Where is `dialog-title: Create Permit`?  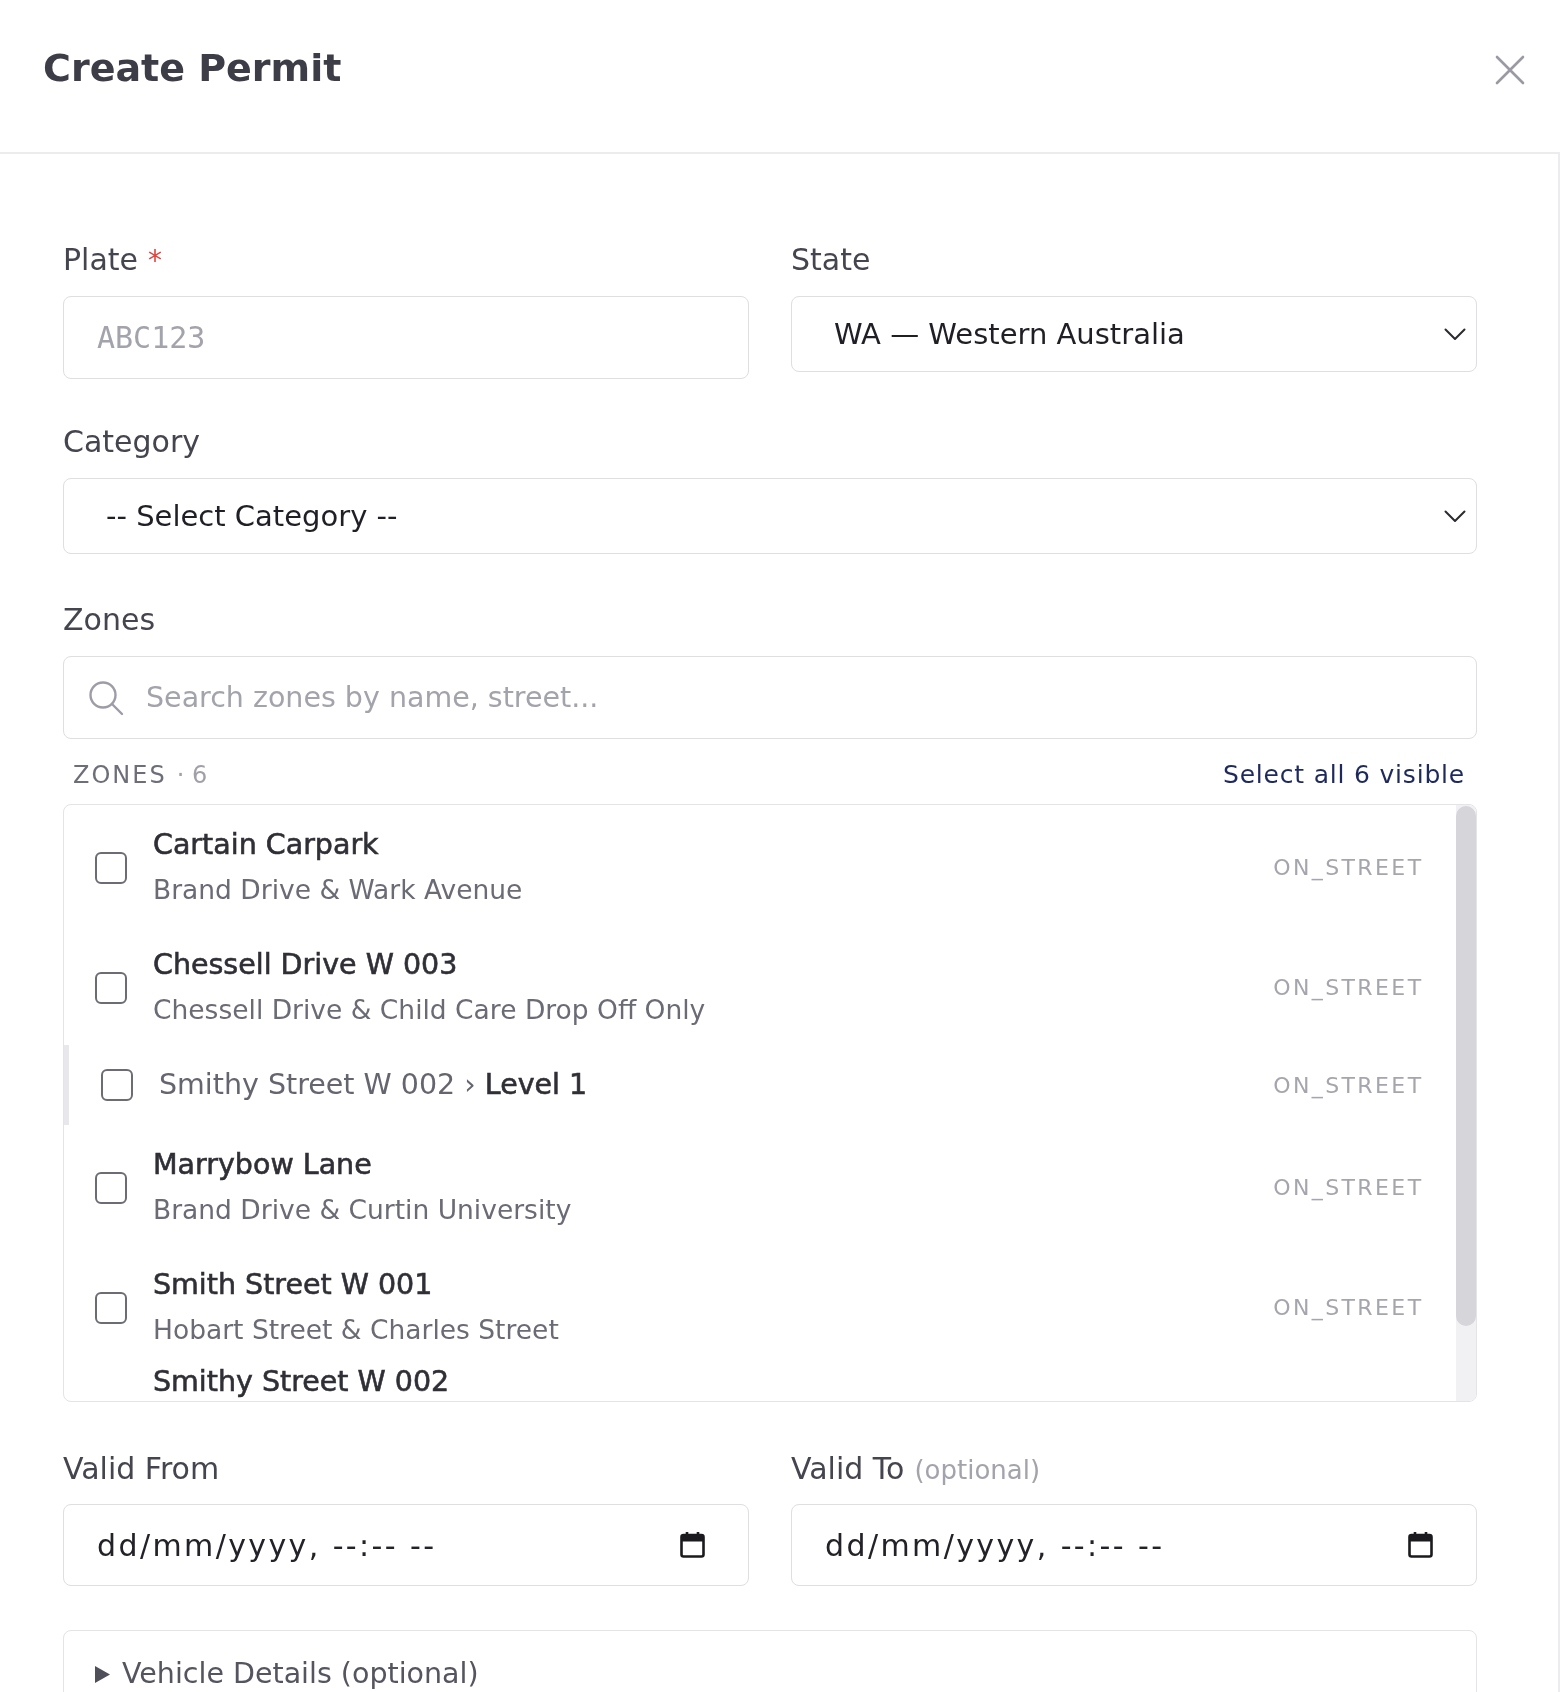
dialog-title: Create Permit is located at coordinates (192, 68).